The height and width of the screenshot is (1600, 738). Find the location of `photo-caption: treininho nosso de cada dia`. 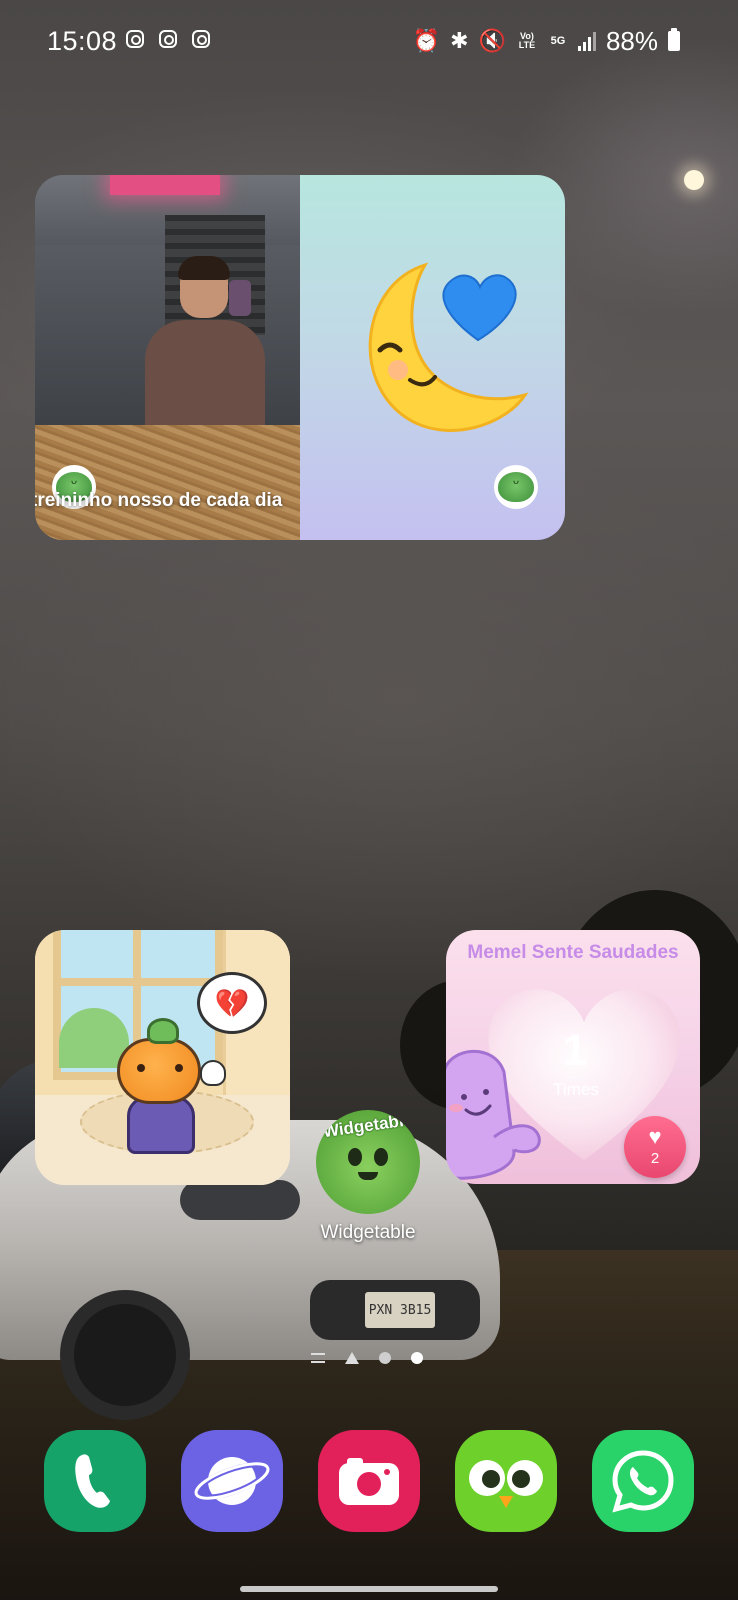

photo-caption: treininho nosso de cada dia is located at coordinates (159, 500).